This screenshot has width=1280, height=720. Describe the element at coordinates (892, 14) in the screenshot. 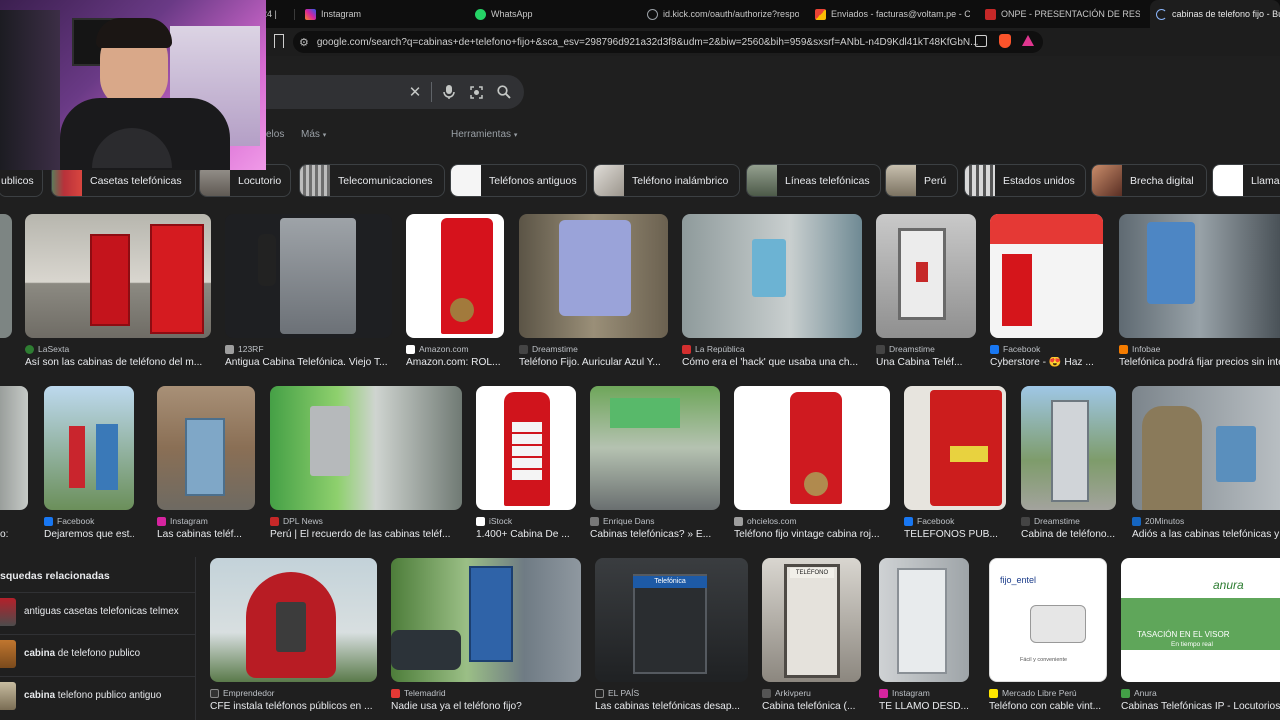

I see `browser-tab-gmail: Enviados - facturas@voltam.pe - Co` at that location.